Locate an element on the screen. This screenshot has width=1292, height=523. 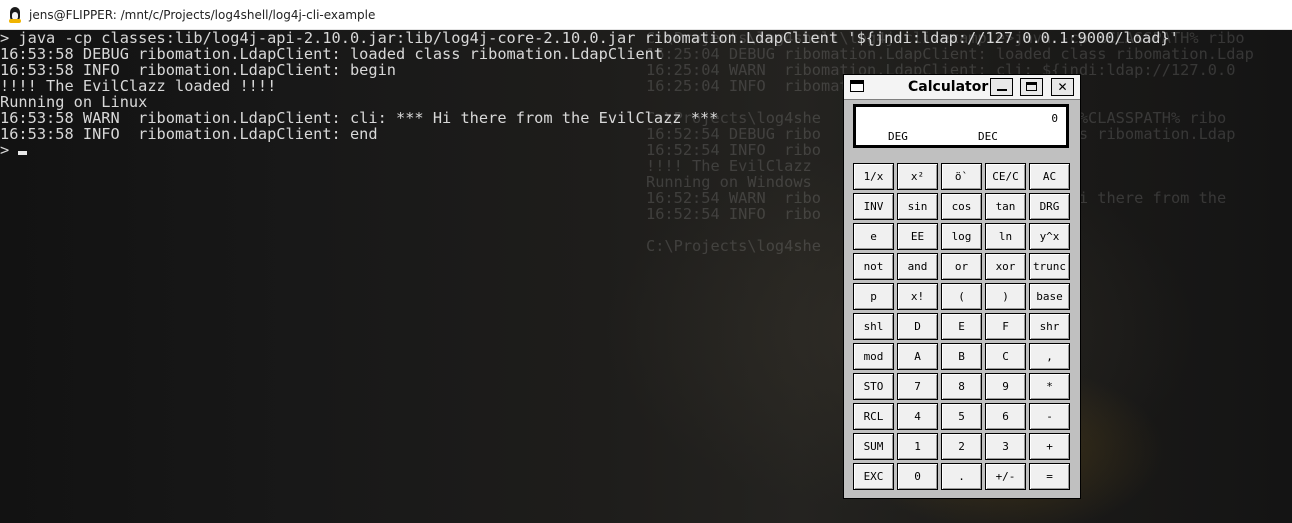
number-base-indicator: DEC is located at coordinates (988, 136).